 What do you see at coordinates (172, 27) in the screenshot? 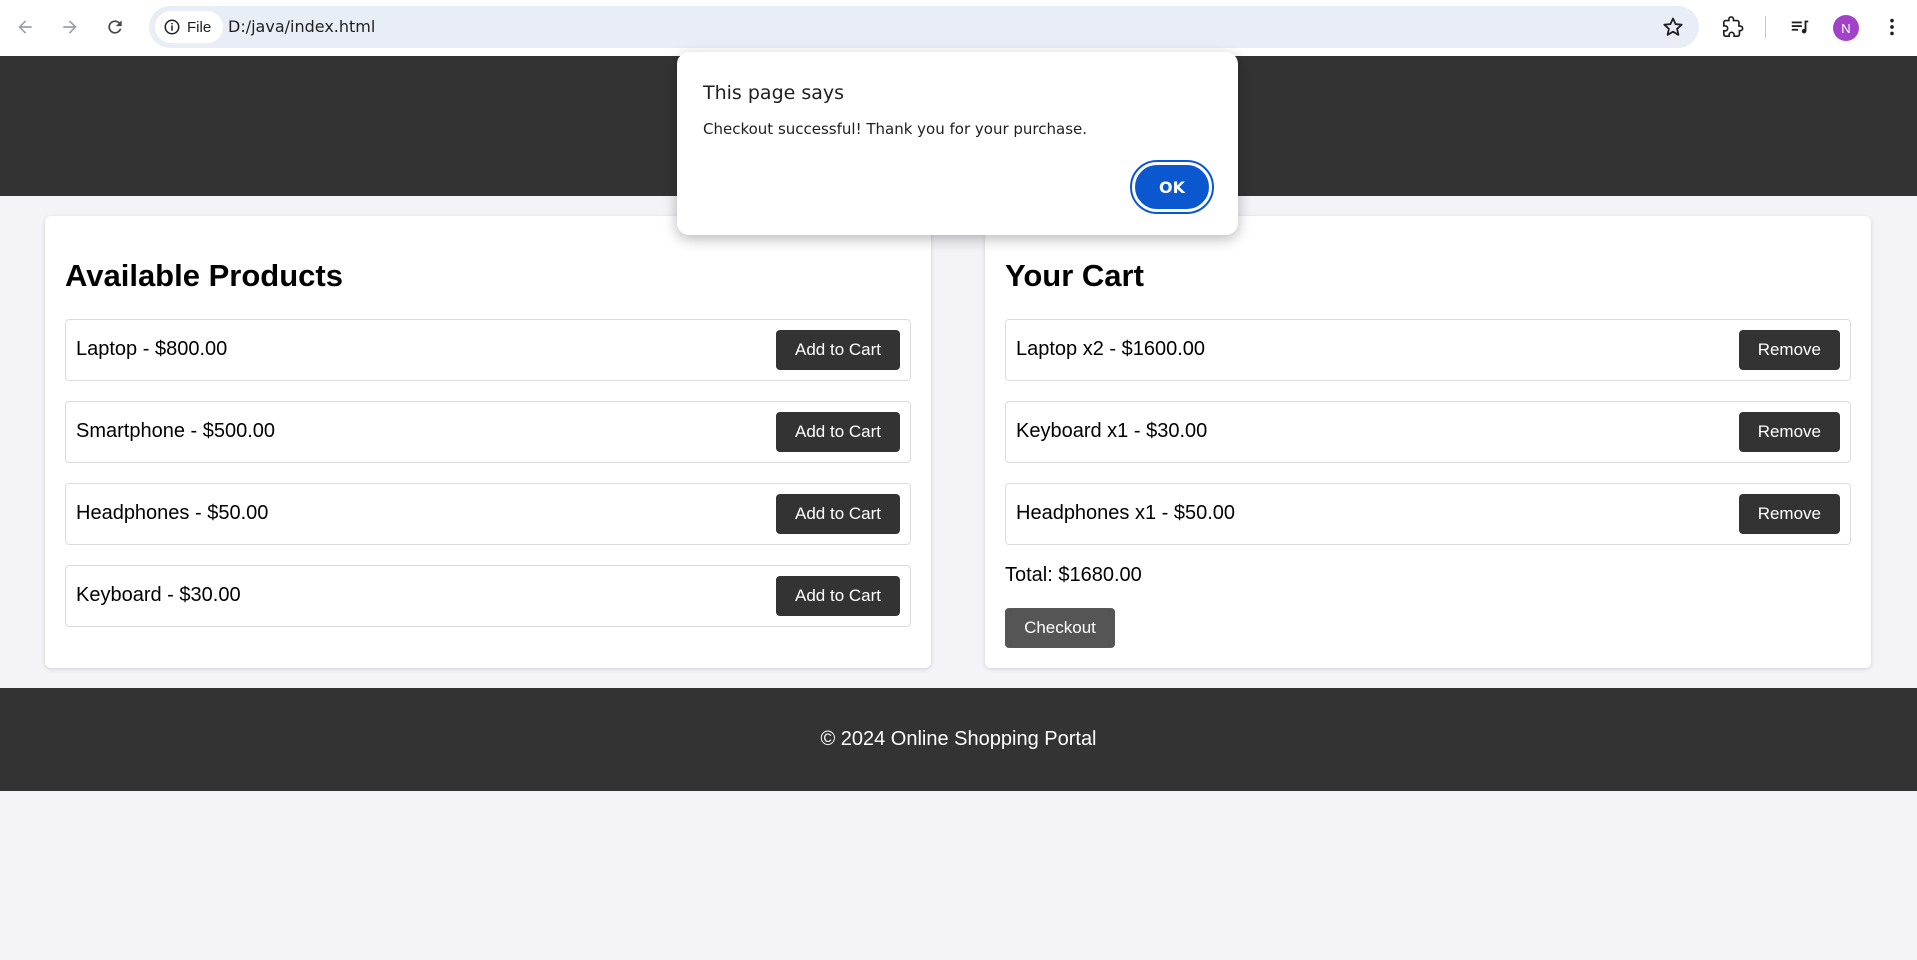
I see `info-icon` at bounding box center [172, 27].